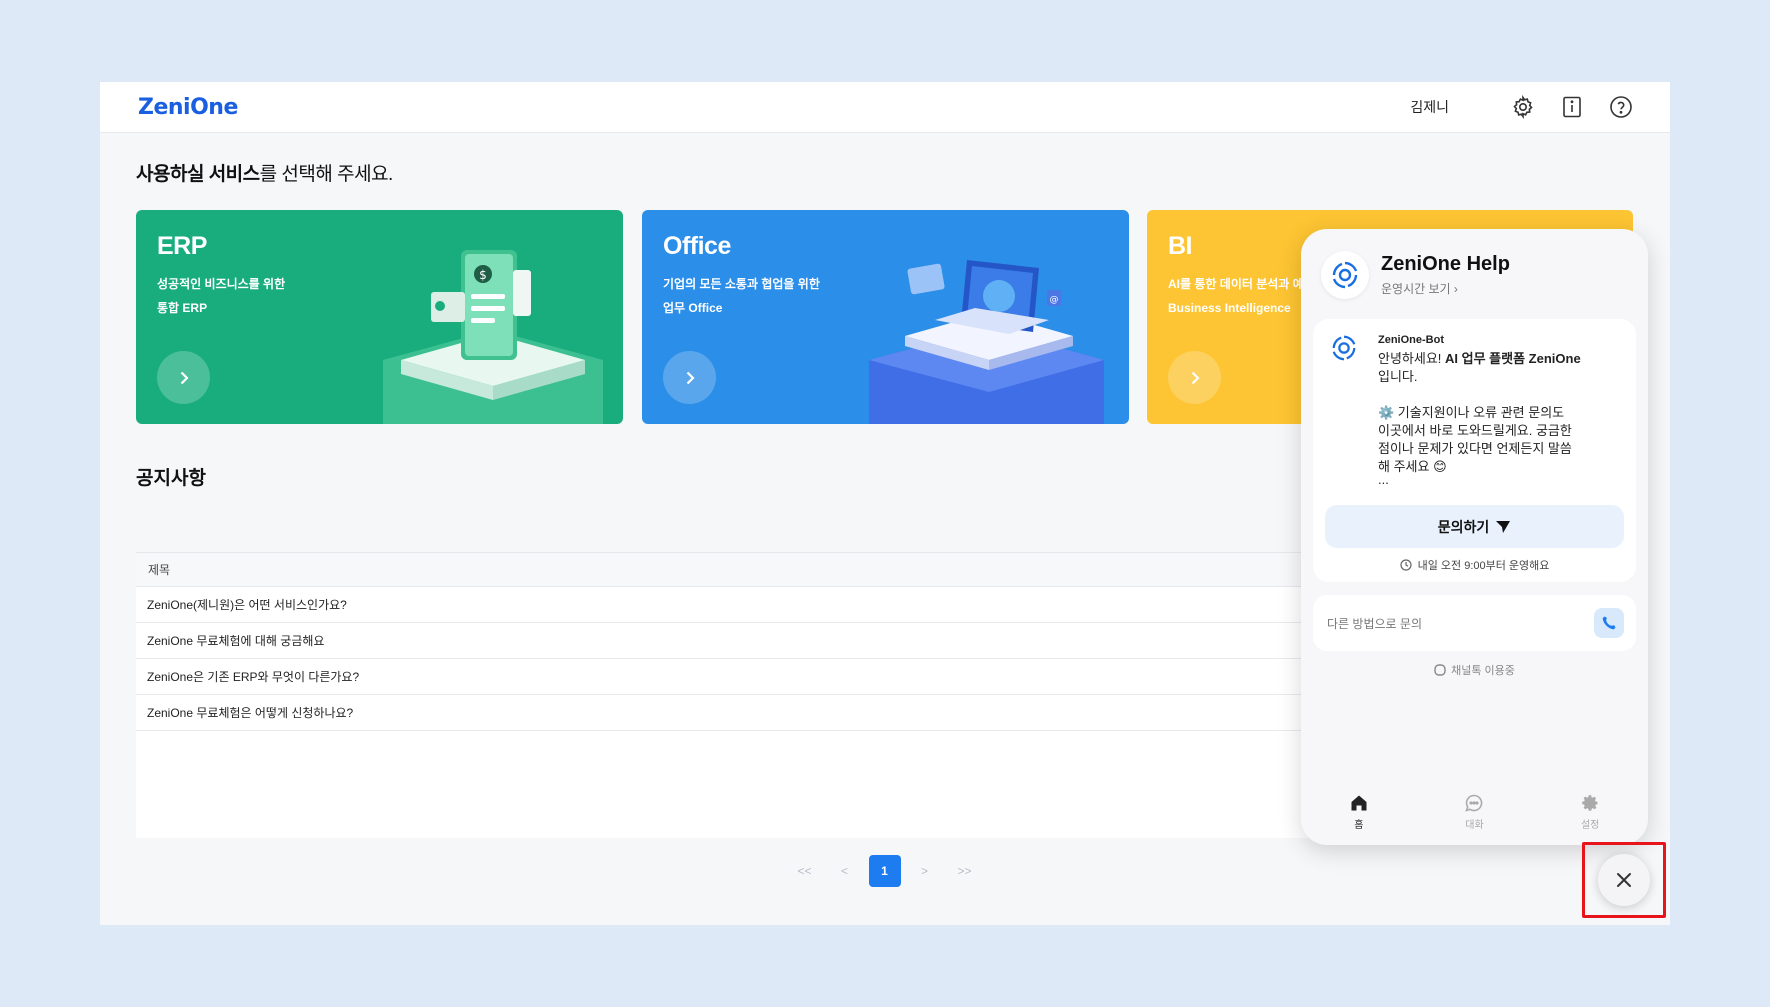  I want to click on bot-avatar-icon, so click(1344, 348).